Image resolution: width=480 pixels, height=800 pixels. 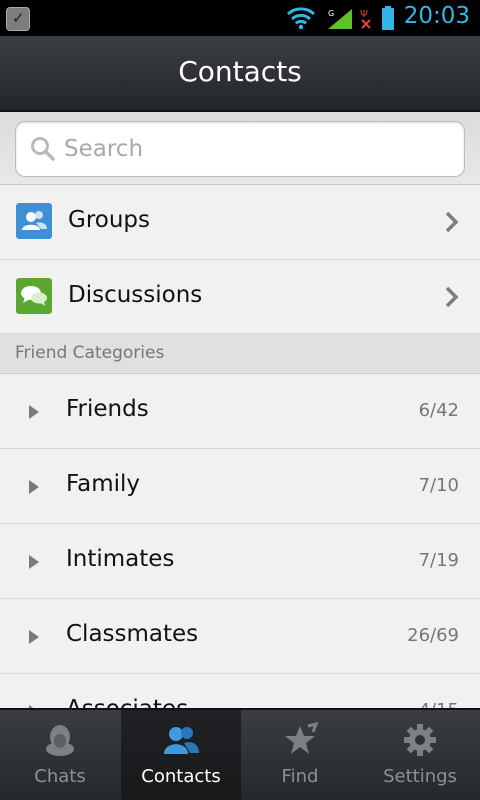 What do you see at coordinates (300, 755) in the screenshot?
I see `tab-find: Find` at bounding box center [300, 755].